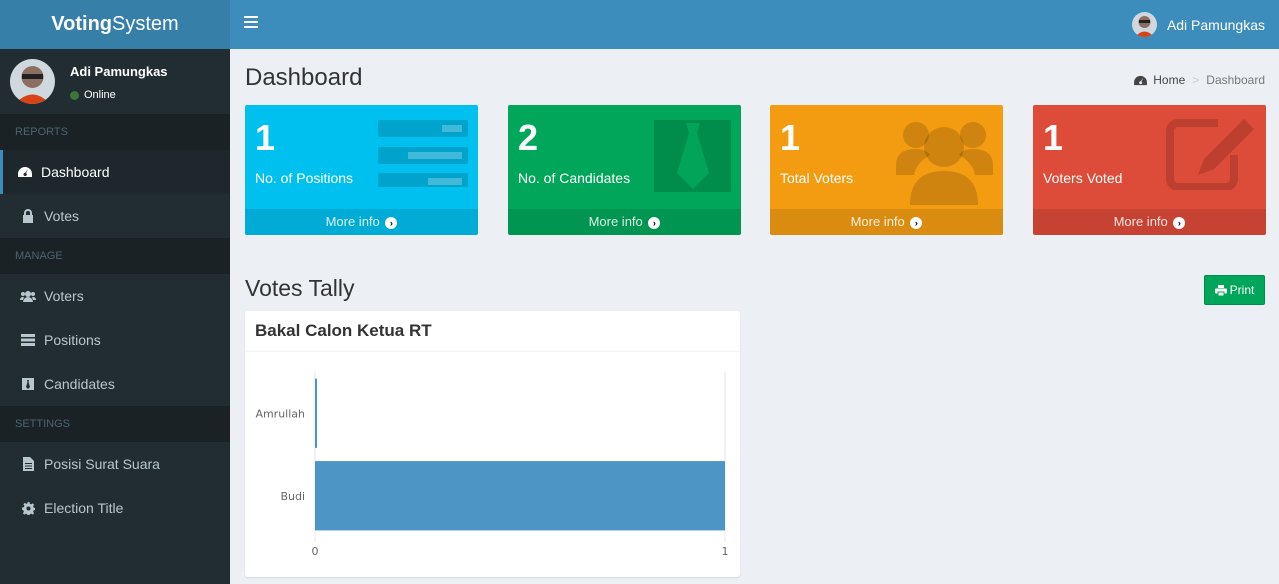  I want to click on user-panel: Adi Pamungkas Online, so click(115, 81).